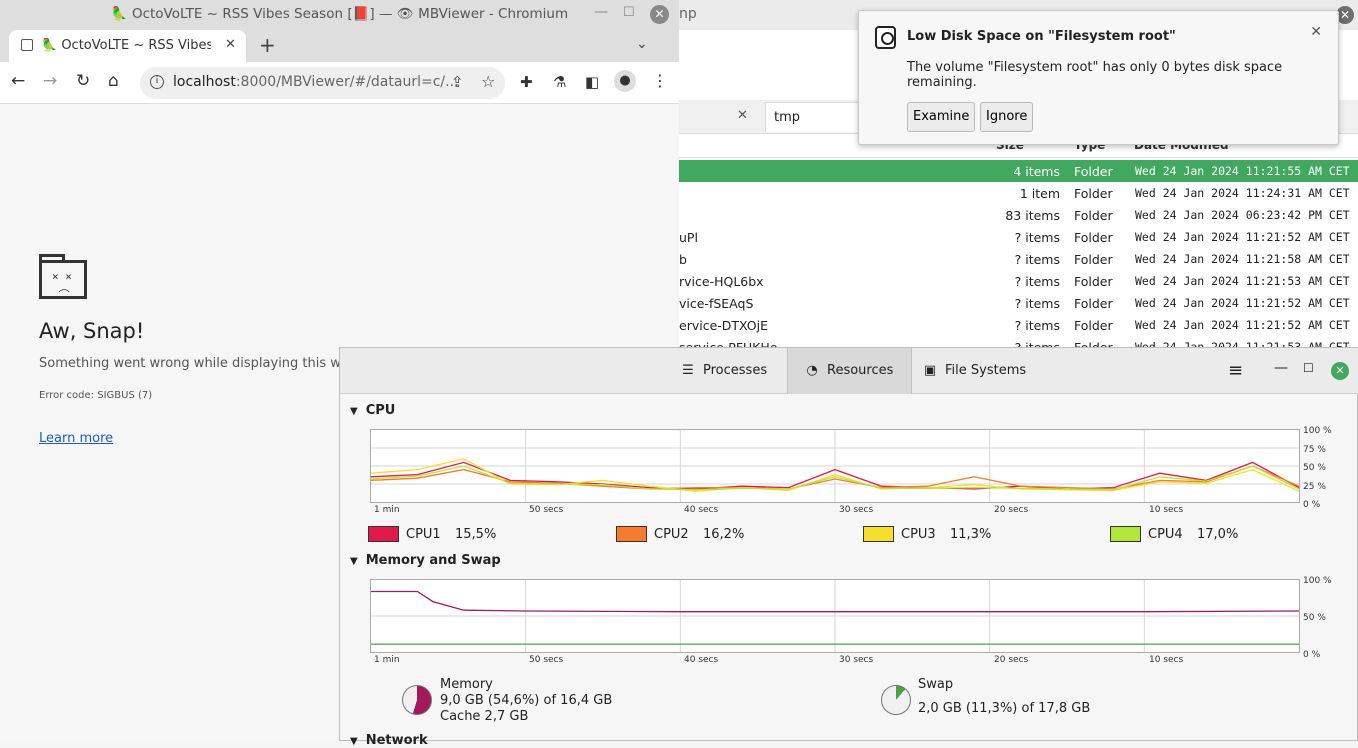  Describe the element at coordinates (1314, 486) in the screenshot. I see `y-tick-label: 25 %` at that location.